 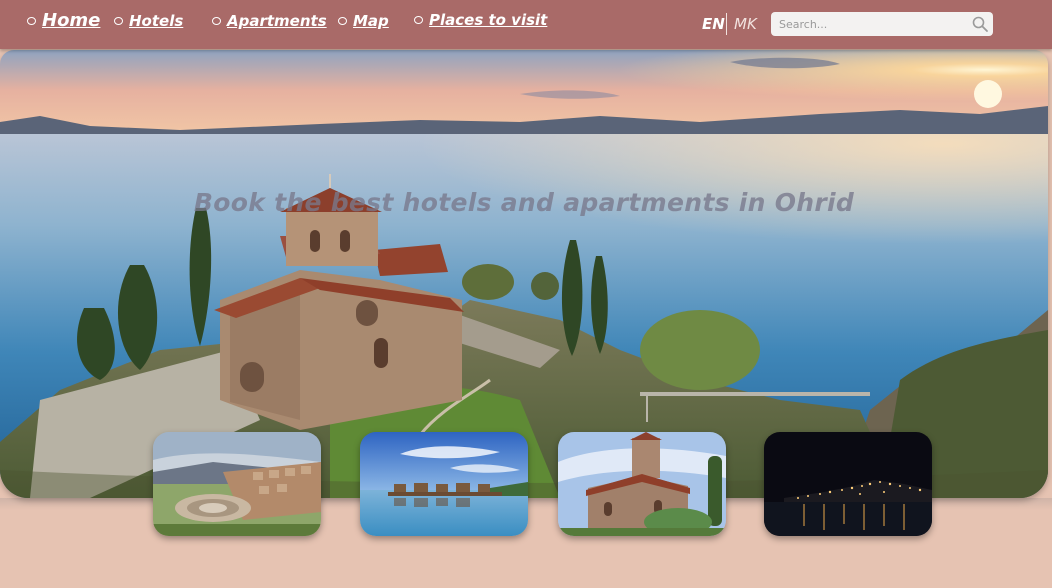 I want to click on nav-hotels-link: Hotels, so click(x=148, y=21).